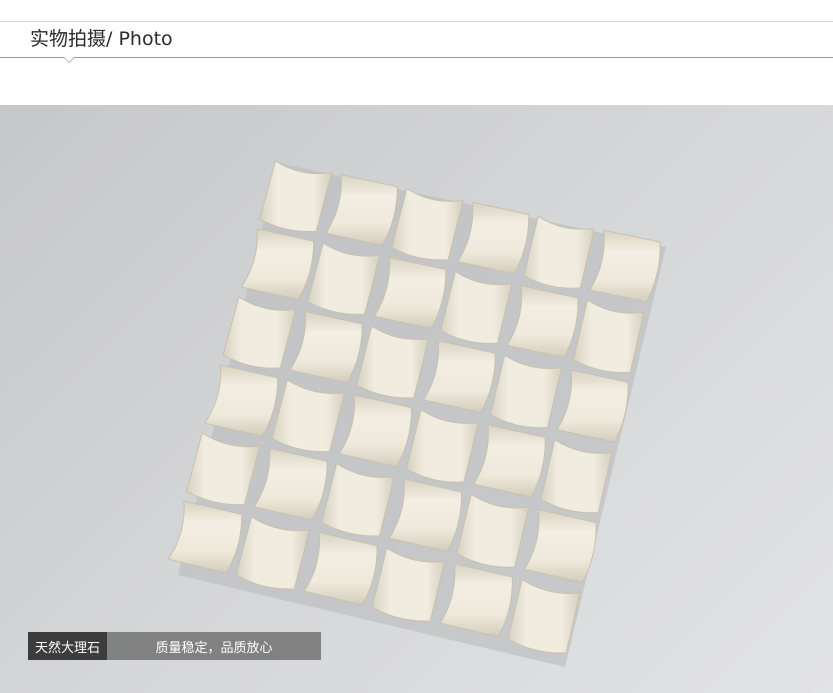  Describe the element at coordinates (214, 646) in the screenshot. I see `caption-text: 质量稳定，品质放心` at that location.